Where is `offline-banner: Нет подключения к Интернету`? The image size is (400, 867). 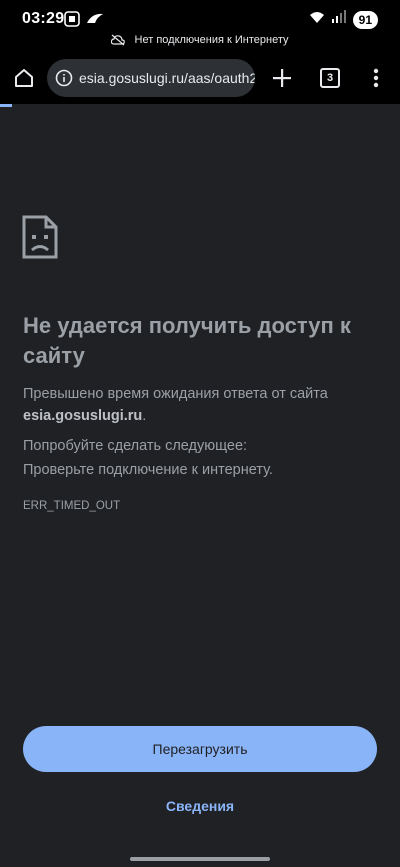
offline-banner: Нет подключения к Интернету is located at coordinates (200, 40).